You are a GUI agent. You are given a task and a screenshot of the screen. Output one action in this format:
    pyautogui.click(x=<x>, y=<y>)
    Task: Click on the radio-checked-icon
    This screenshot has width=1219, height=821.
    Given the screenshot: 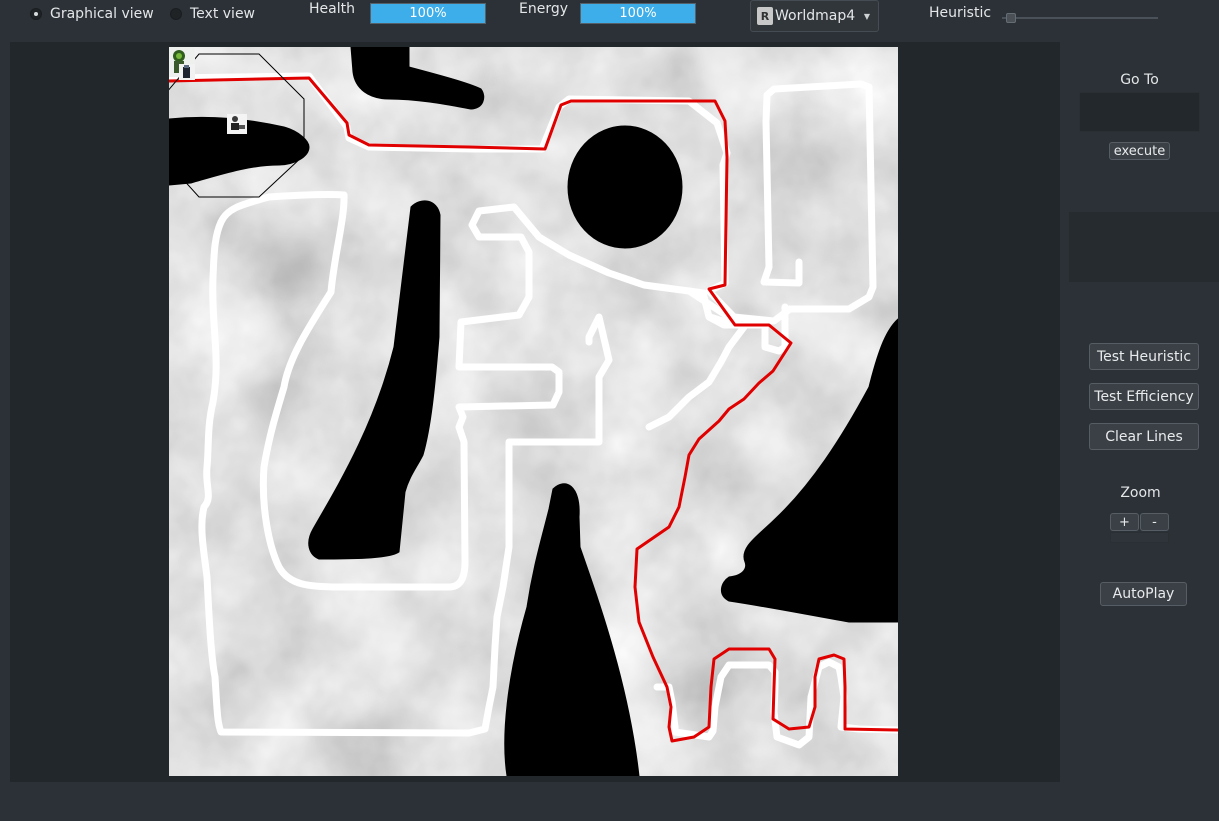 What is the action you would take?
    pyautogui.click(x=36, y=14)
    